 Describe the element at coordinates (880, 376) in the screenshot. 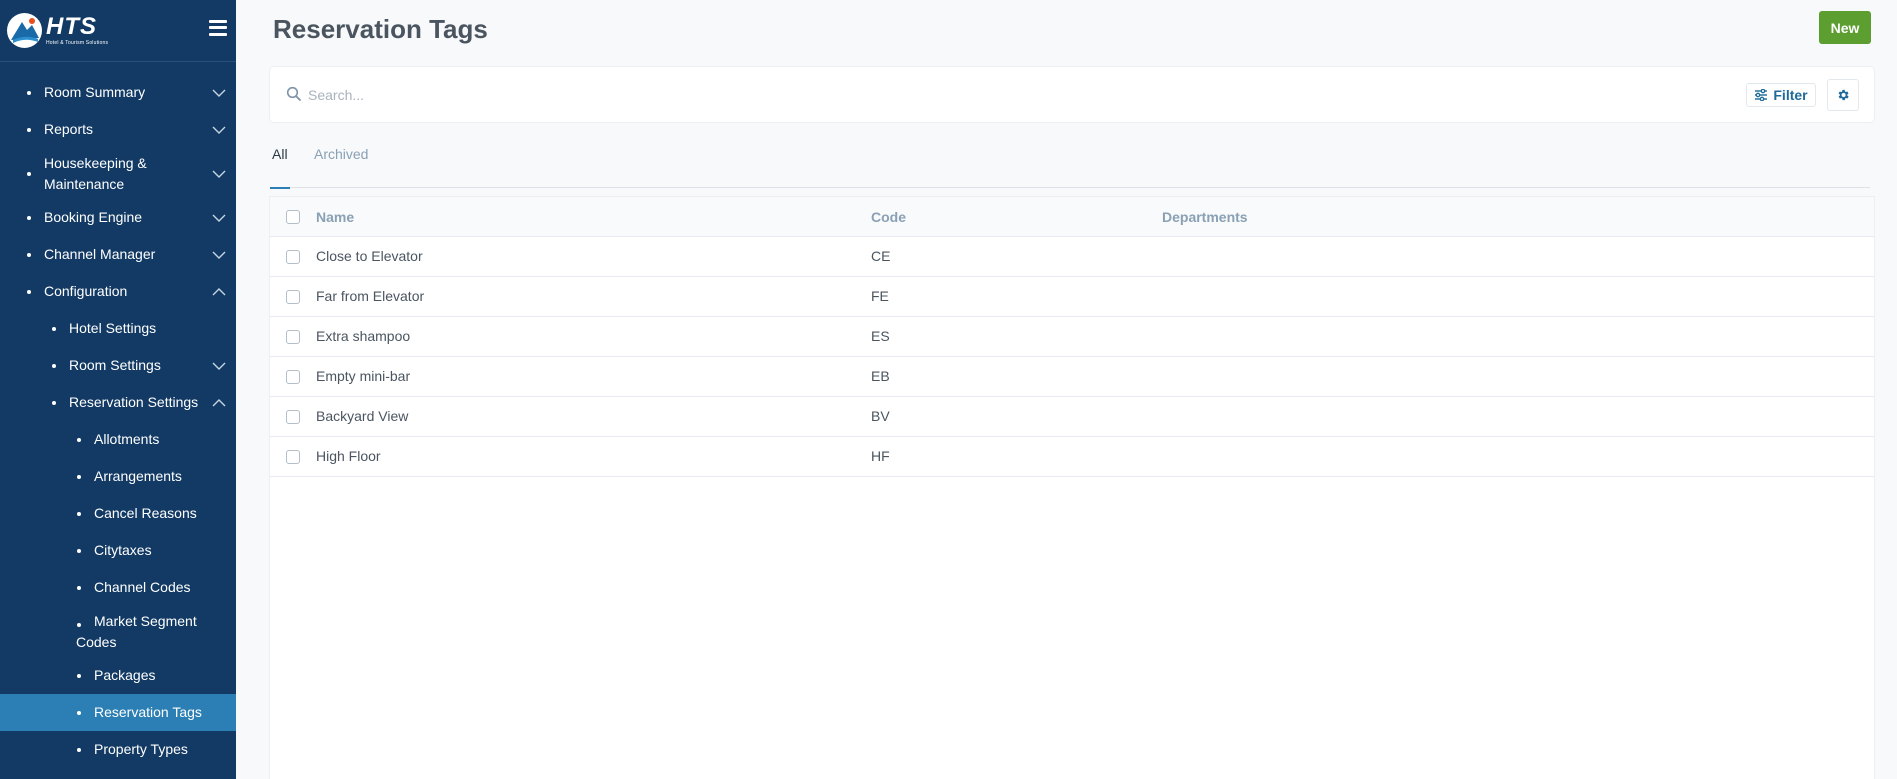

I see `cell-code: EB` at that location.